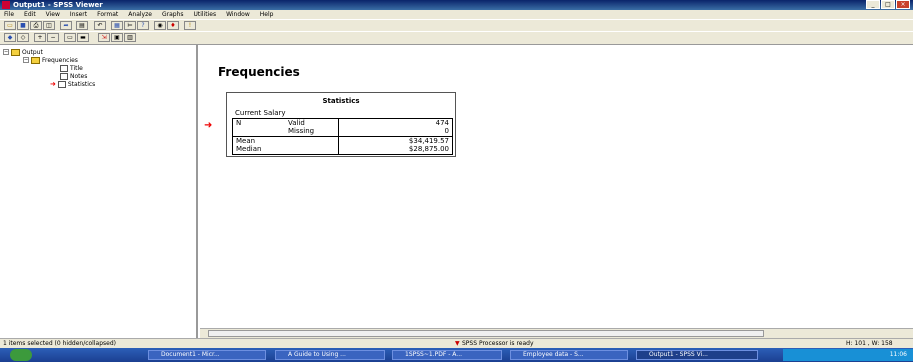  Describe the element at coordinates (61, 84) in the screenshot. I see `statistics-table-icon` at that location.